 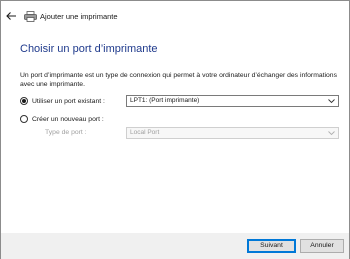 What do you see at coordinates (89, 49) in the screenshot?
I see `page-heading: Choisir un port d’imprimante` at bounding box center [89, 49].